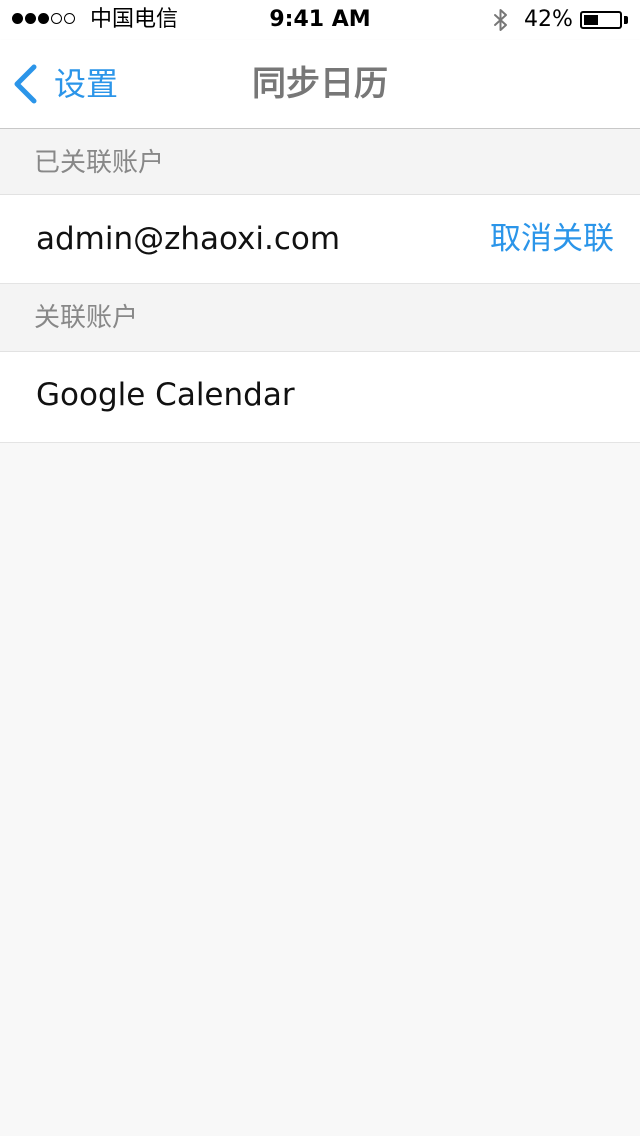 The image size is (640, 1136). What do you see at coordinates (320, 162) in the screenshot?
I see `section-header-linked: 已关联账户` at bounding box center [320, 162].